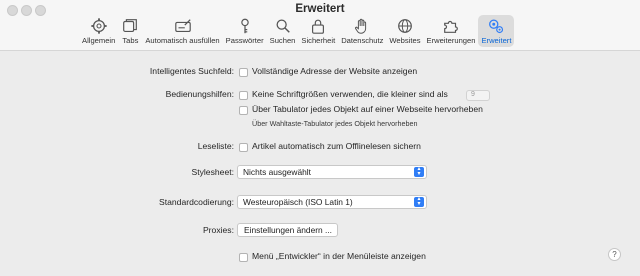 The width and height of the screenshot is (640, 276). I want to click on stylesheet-label: Stylesheet:, so click(212, 172).